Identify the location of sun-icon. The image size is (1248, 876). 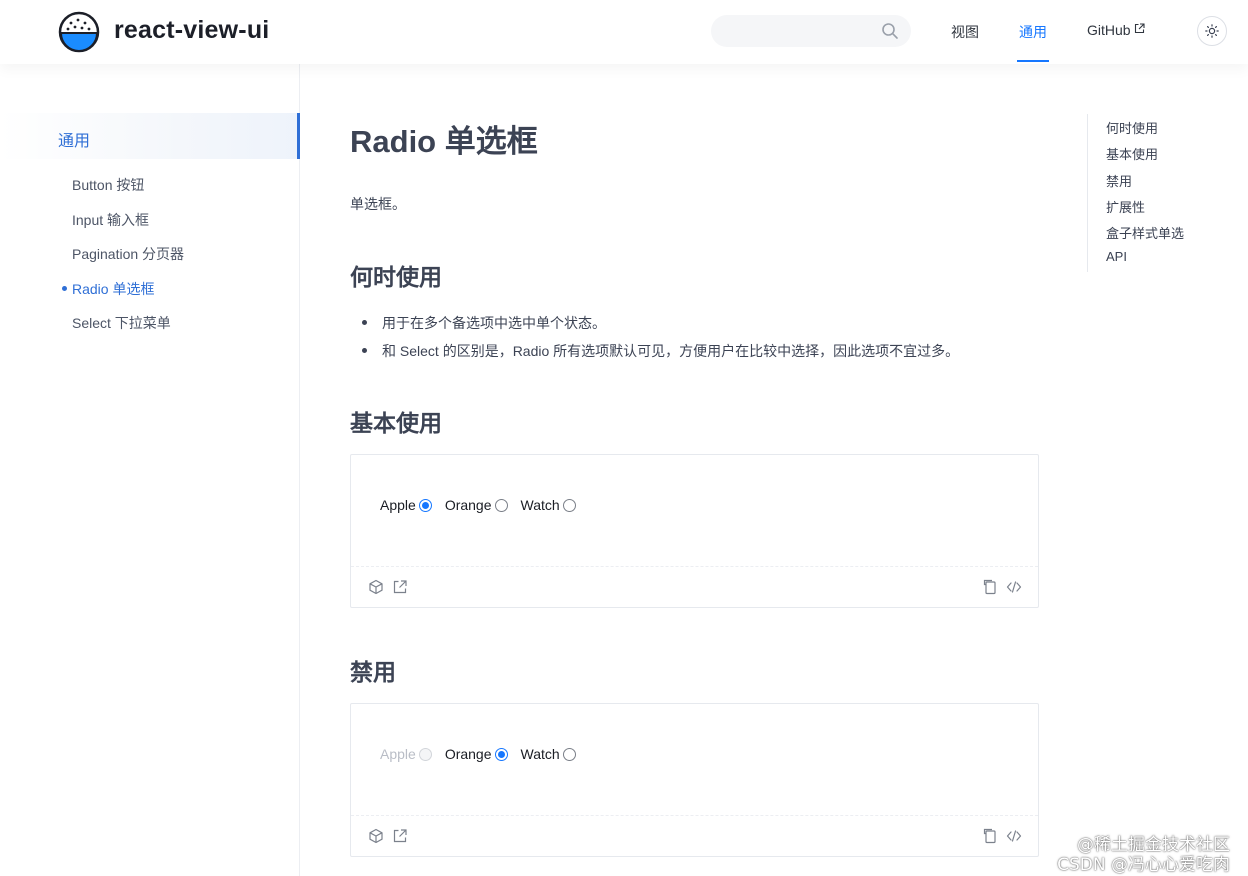
(1212, 31).